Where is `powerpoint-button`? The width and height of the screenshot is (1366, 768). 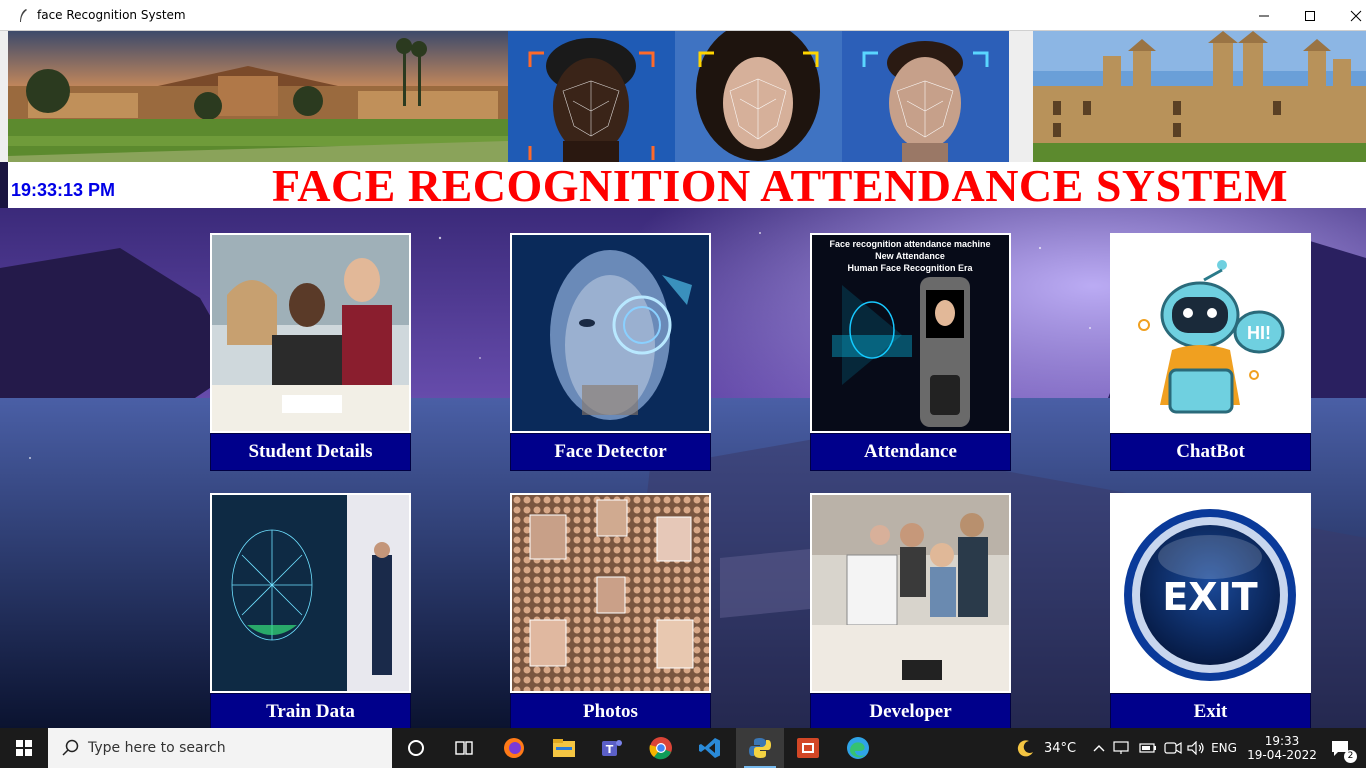
powerpoint-button is located at coordinates (808, 748).